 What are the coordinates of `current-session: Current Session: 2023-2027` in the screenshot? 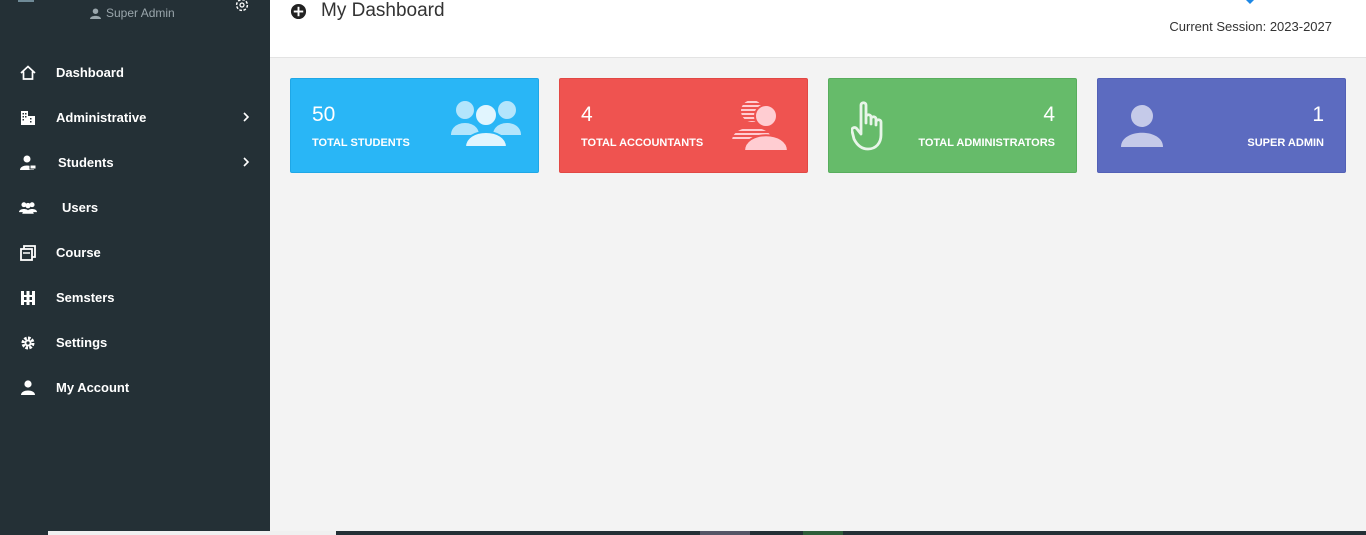 It's located at (1250, 26).